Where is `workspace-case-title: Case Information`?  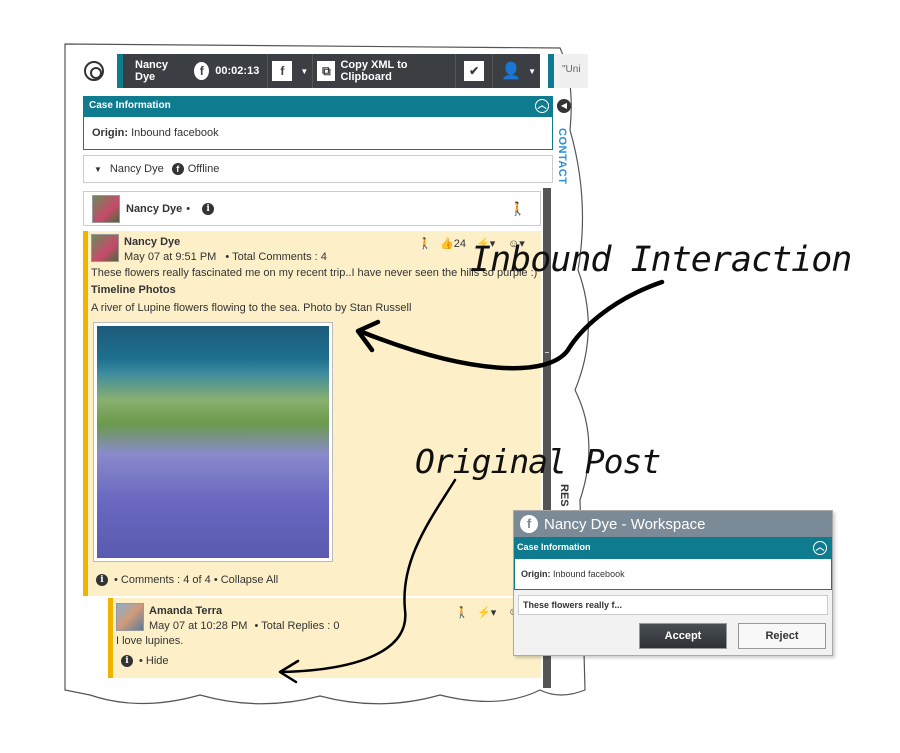 workspace-case-title: Case Information is located at coordinates (554, 547).